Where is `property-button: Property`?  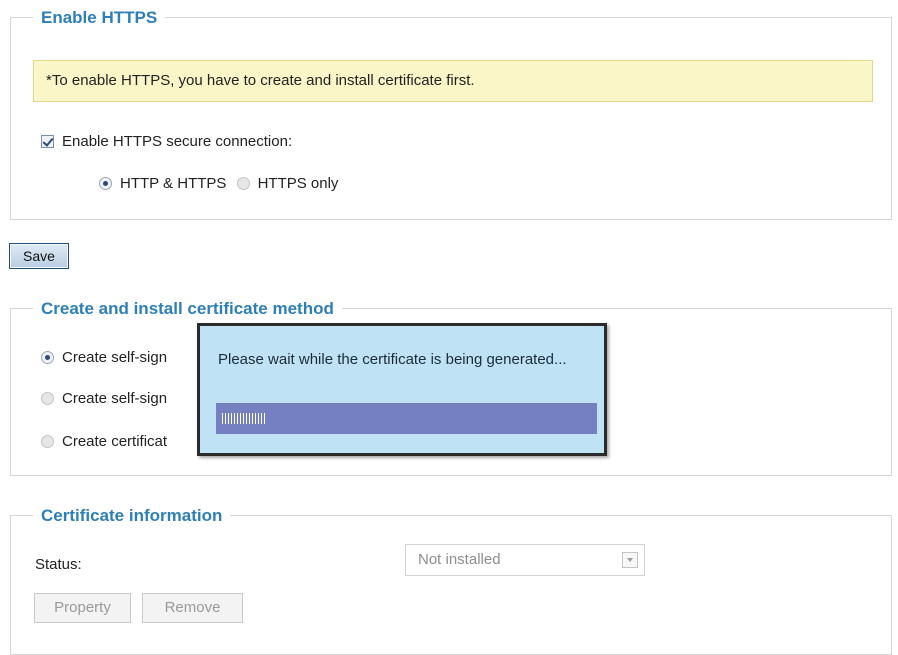 property-button: Property is located at coordinates (82, 608).